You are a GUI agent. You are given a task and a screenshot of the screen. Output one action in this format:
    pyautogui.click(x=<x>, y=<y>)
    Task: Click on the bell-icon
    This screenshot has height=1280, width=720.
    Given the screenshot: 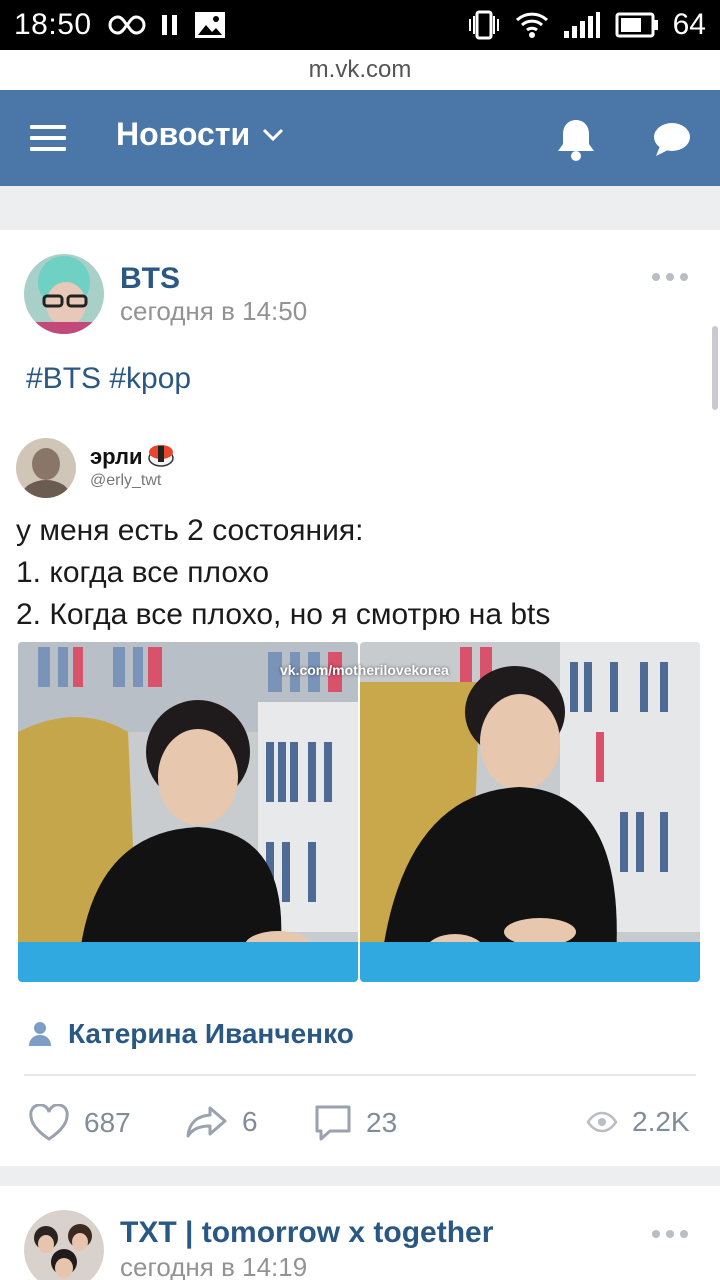 What is the action you would take?
    pyautogui.click(x=576, y=139)
    